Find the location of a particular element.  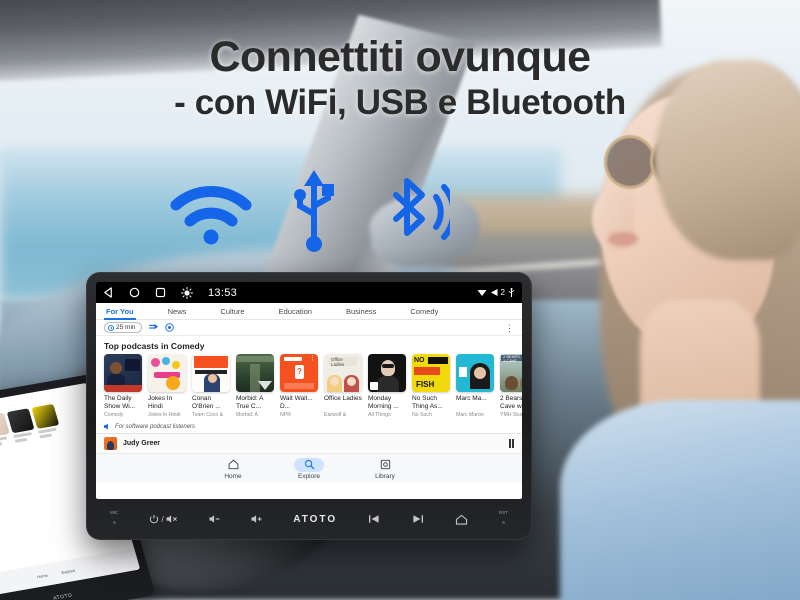

reset-label: RST is located at coordinates (503, 512).